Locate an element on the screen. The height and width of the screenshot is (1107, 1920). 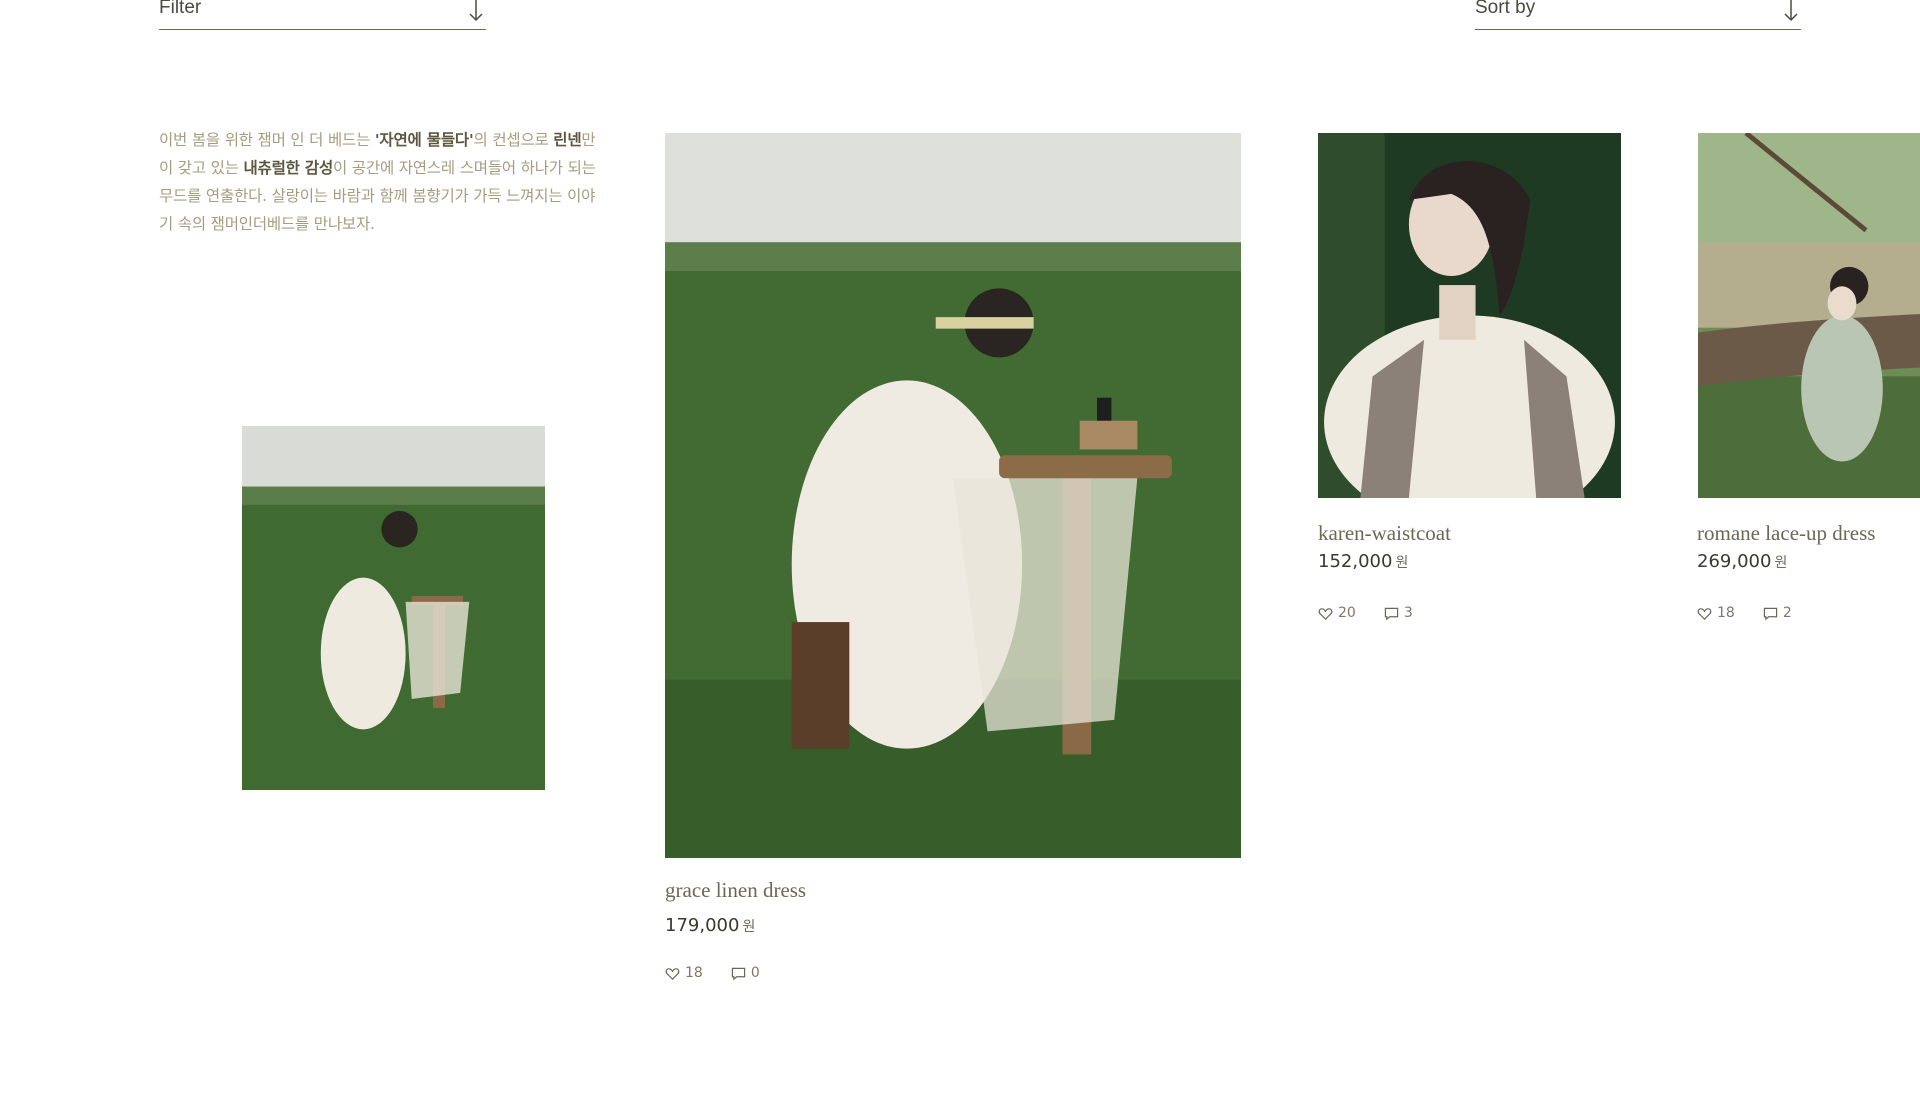
product-name: grace linen dress is located at coordinates (735, 890).